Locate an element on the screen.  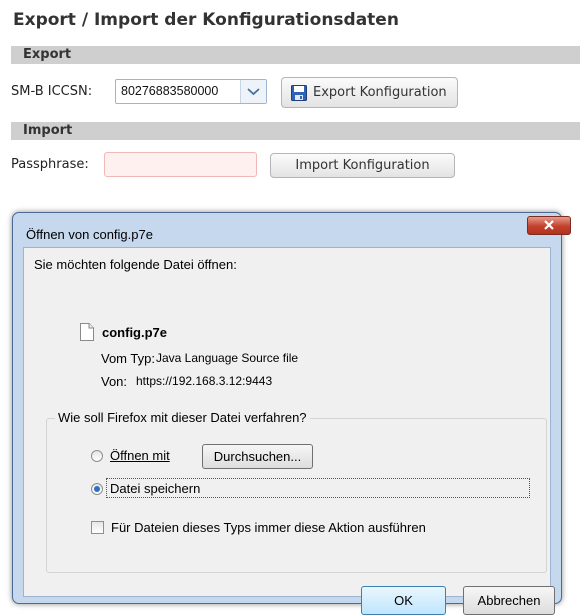
iccsn-label: SM-B ICCSN: is located at coordinates (52, 91).